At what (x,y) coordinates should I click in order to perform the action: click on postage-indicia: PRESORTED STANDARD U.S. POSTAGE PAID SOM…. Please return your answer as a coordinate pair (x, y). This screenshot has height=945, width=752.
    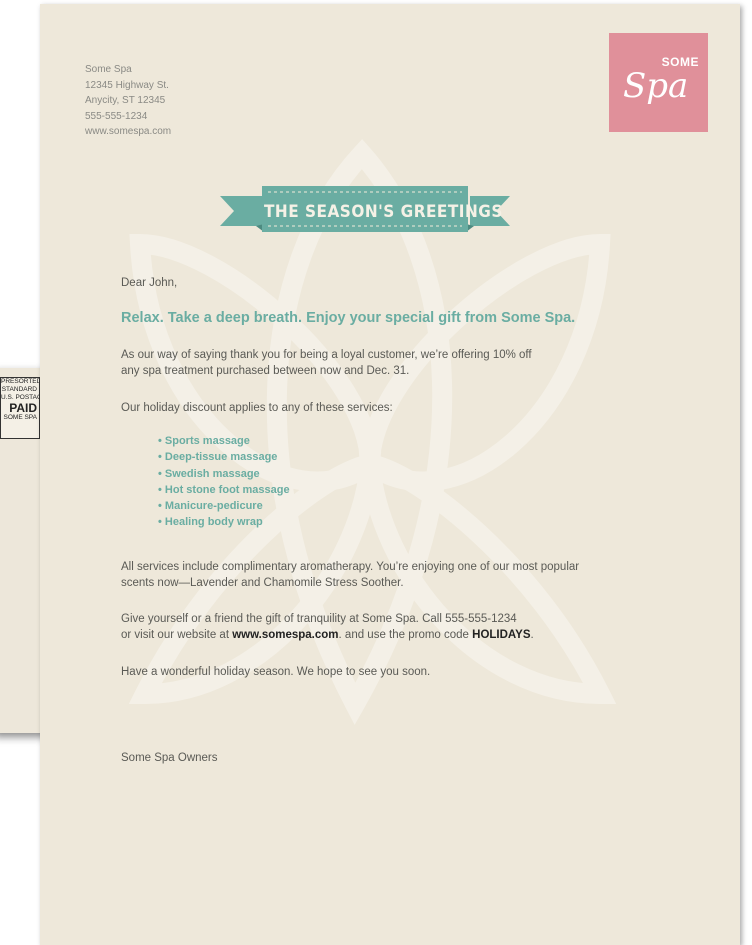
    Looking at the image, I should click on (20, 408).